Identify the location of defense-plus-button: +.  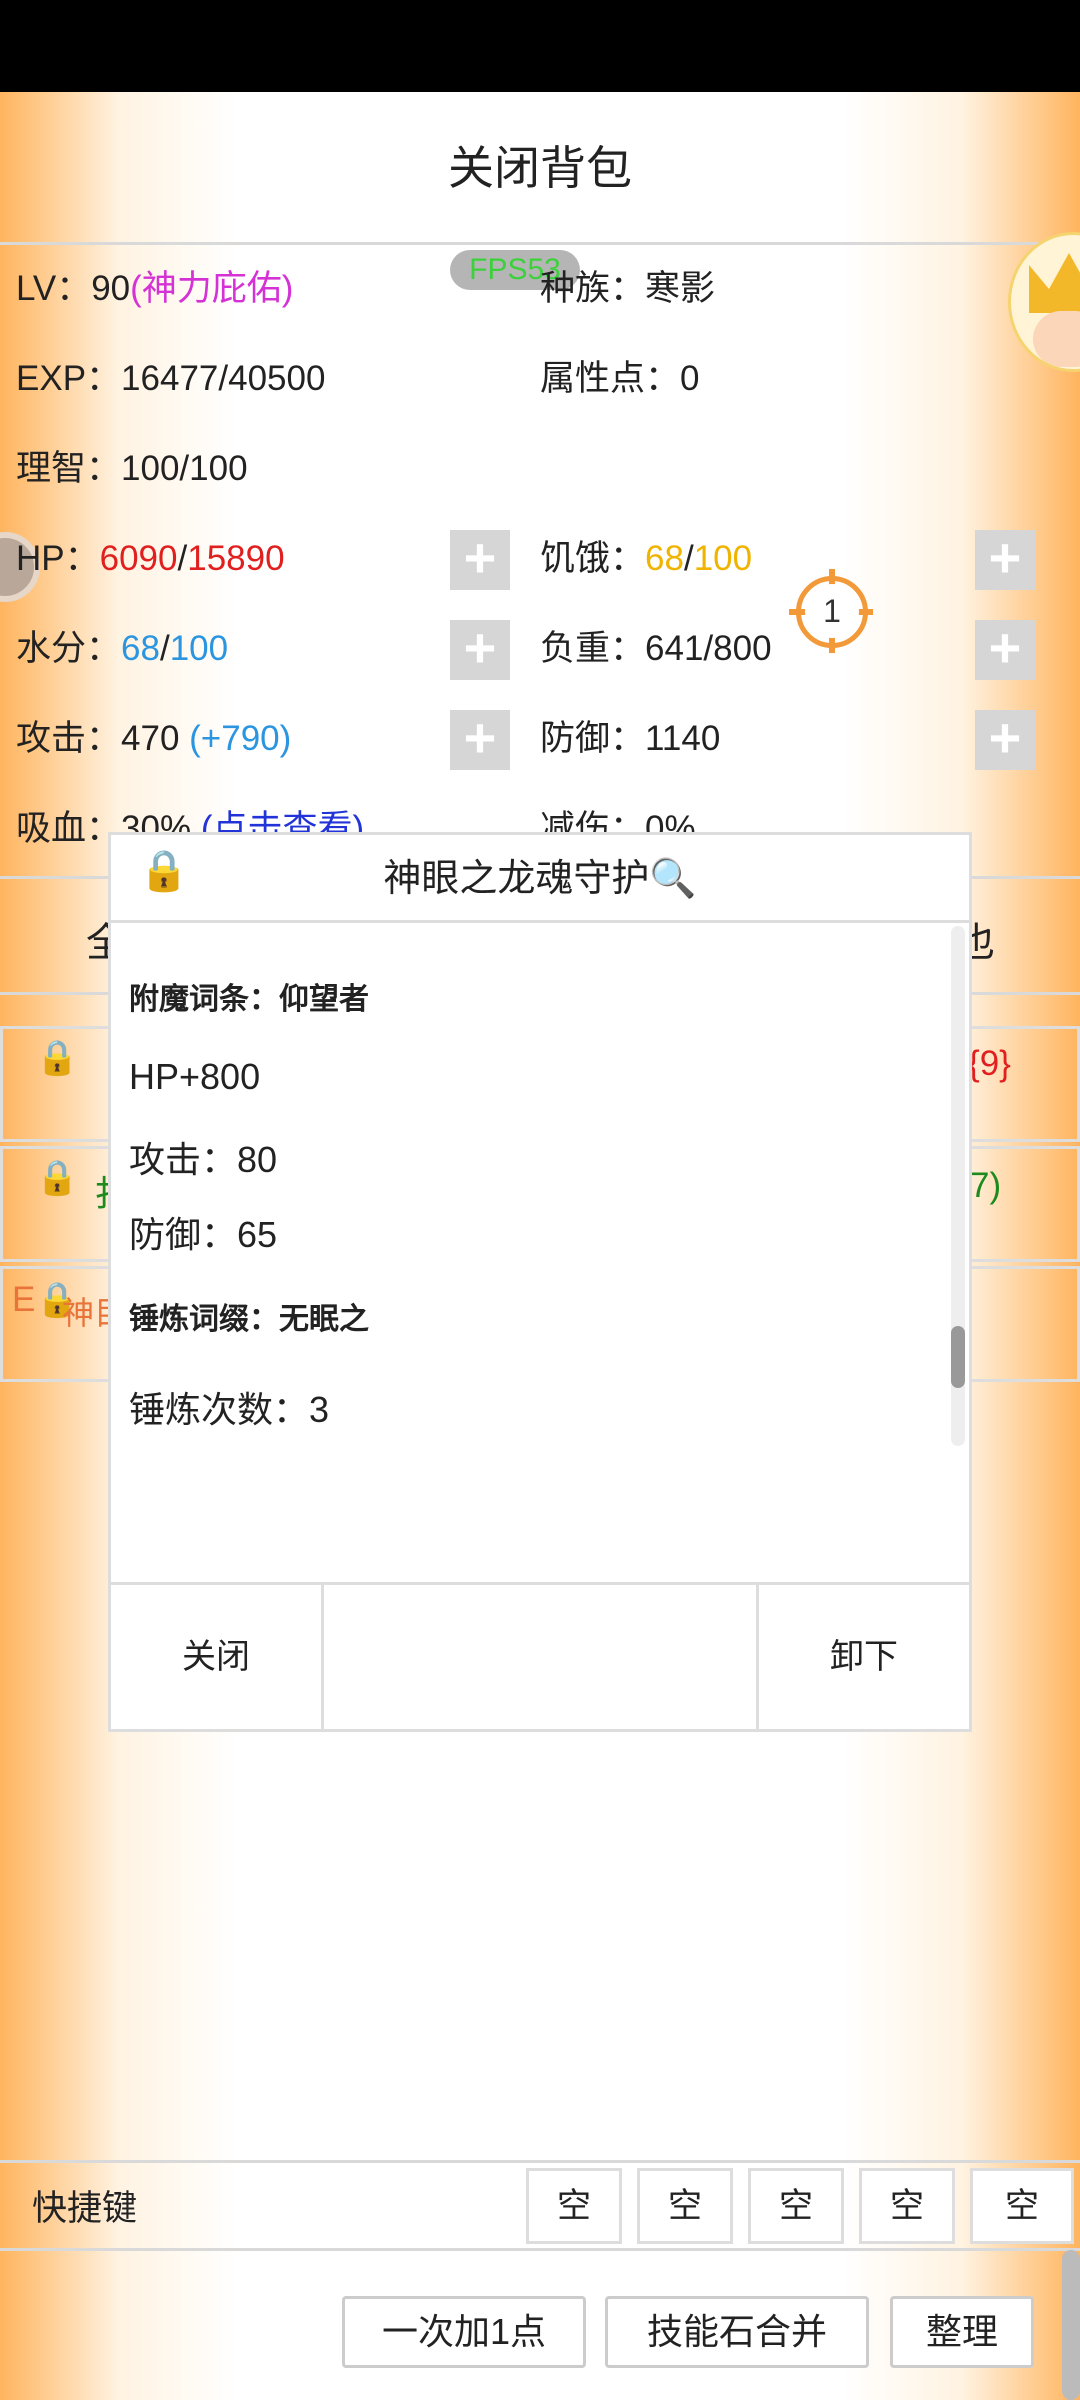
(1005, 740).